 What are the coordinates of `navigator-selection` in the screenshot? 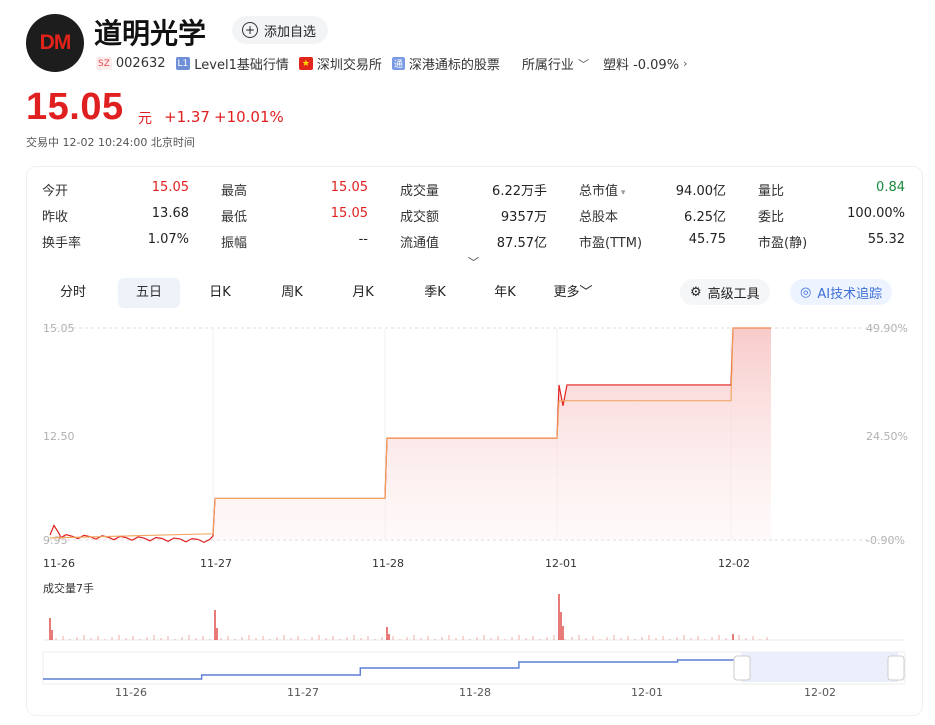 It's located at (819, 667).